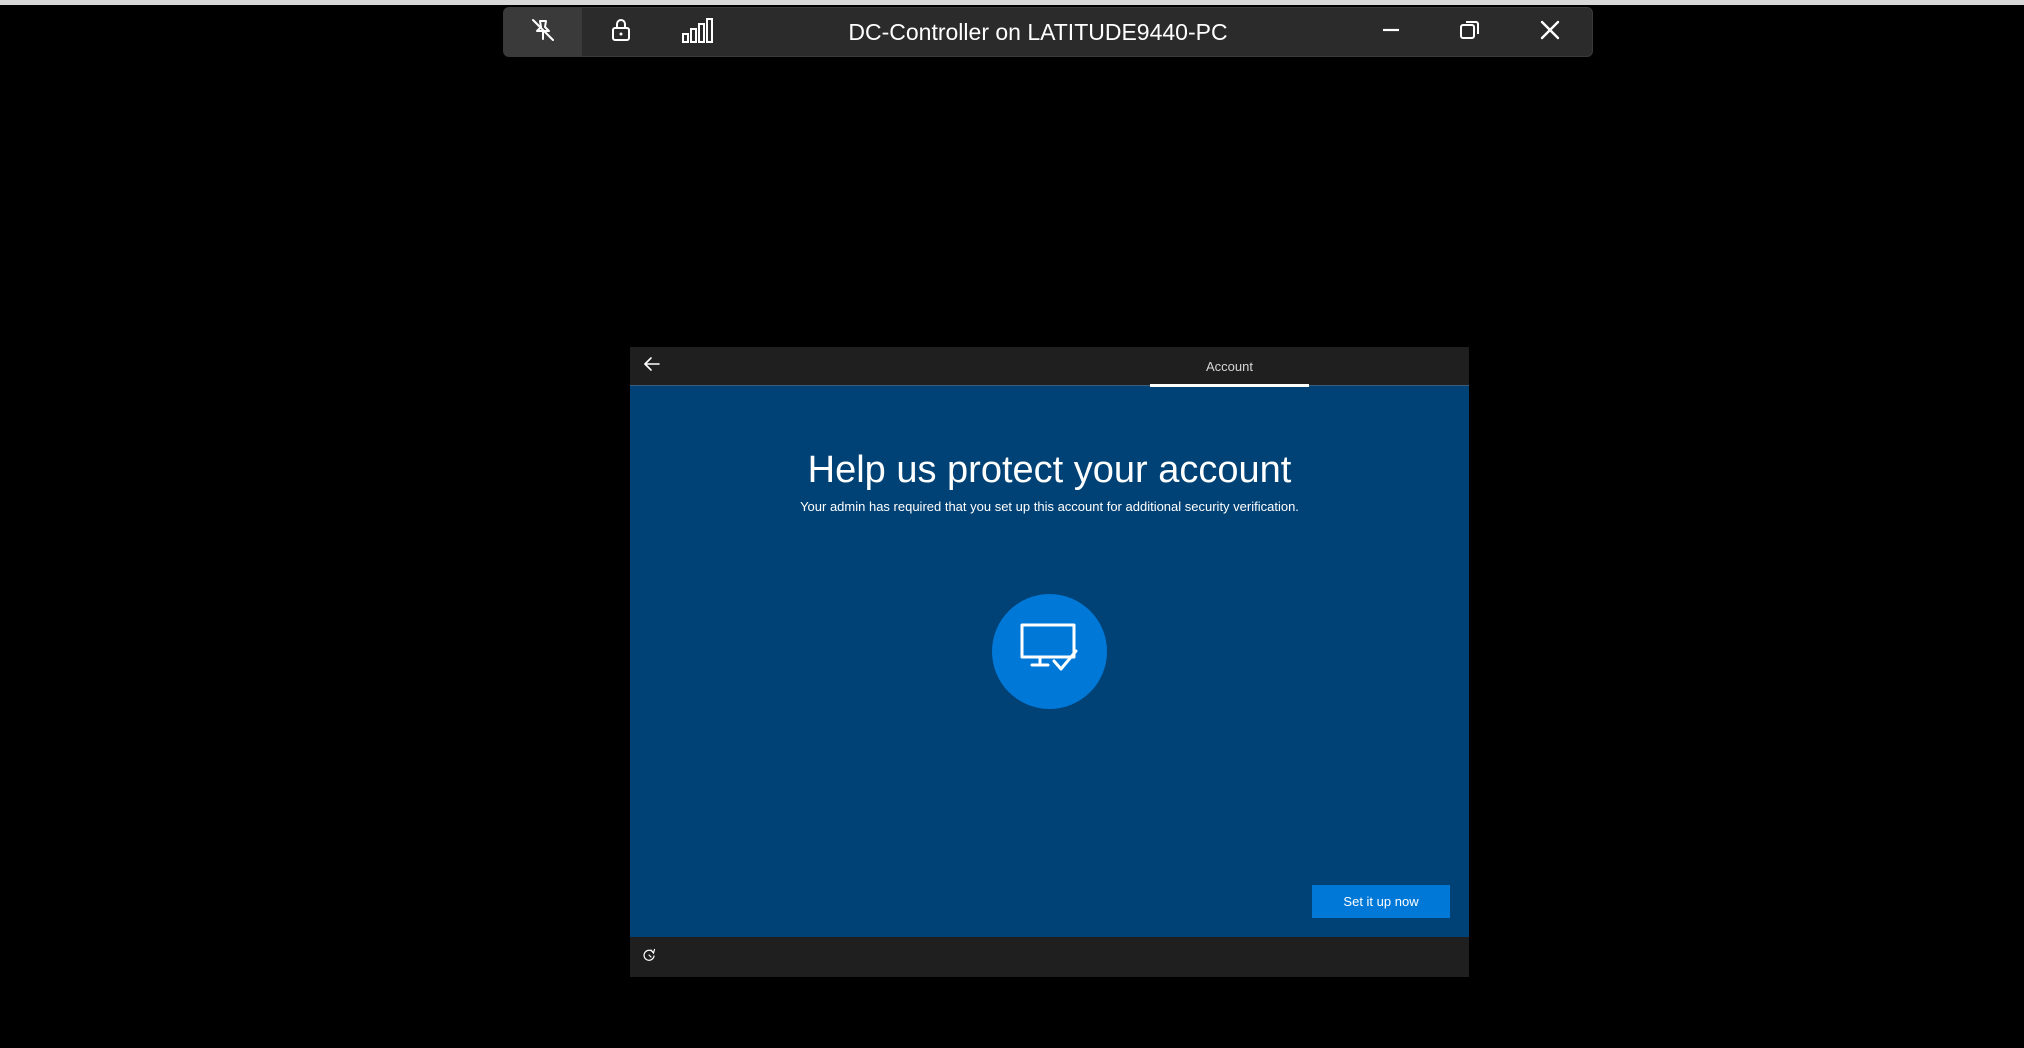 This screenshot has width=2024, height=1048. What do you see at coordinates (1381, 901) in the screenshot?
I see `set-it-up-now-button: Set it up now` at bounding box center [1381, 901].